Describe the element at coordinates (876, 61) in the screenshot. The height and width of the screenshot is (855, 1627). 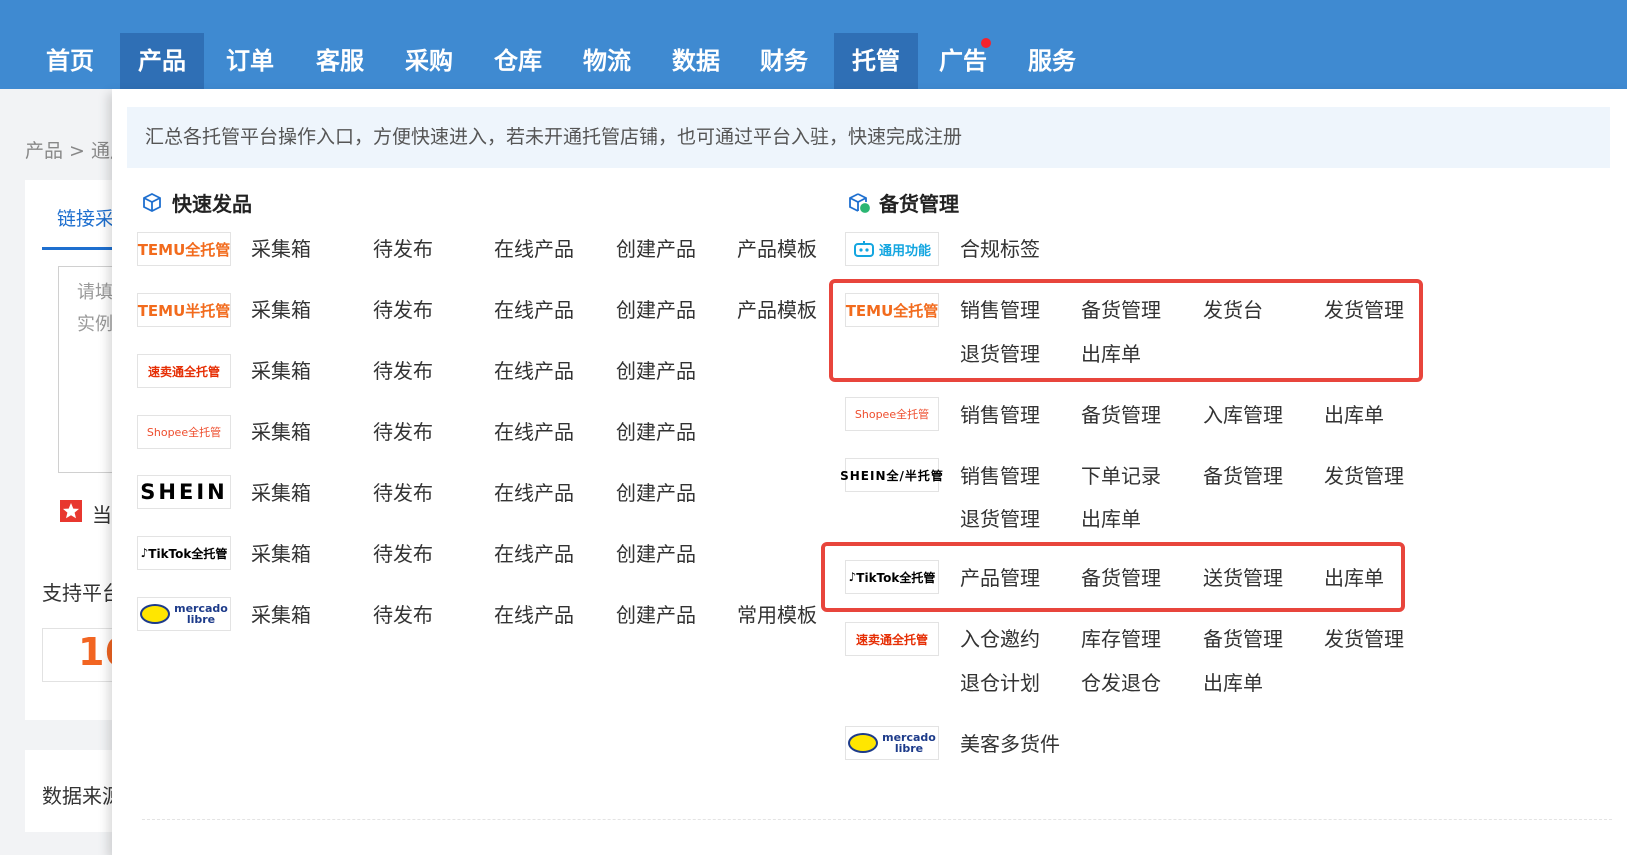
I see `nav-hosting: 托管` at that location.